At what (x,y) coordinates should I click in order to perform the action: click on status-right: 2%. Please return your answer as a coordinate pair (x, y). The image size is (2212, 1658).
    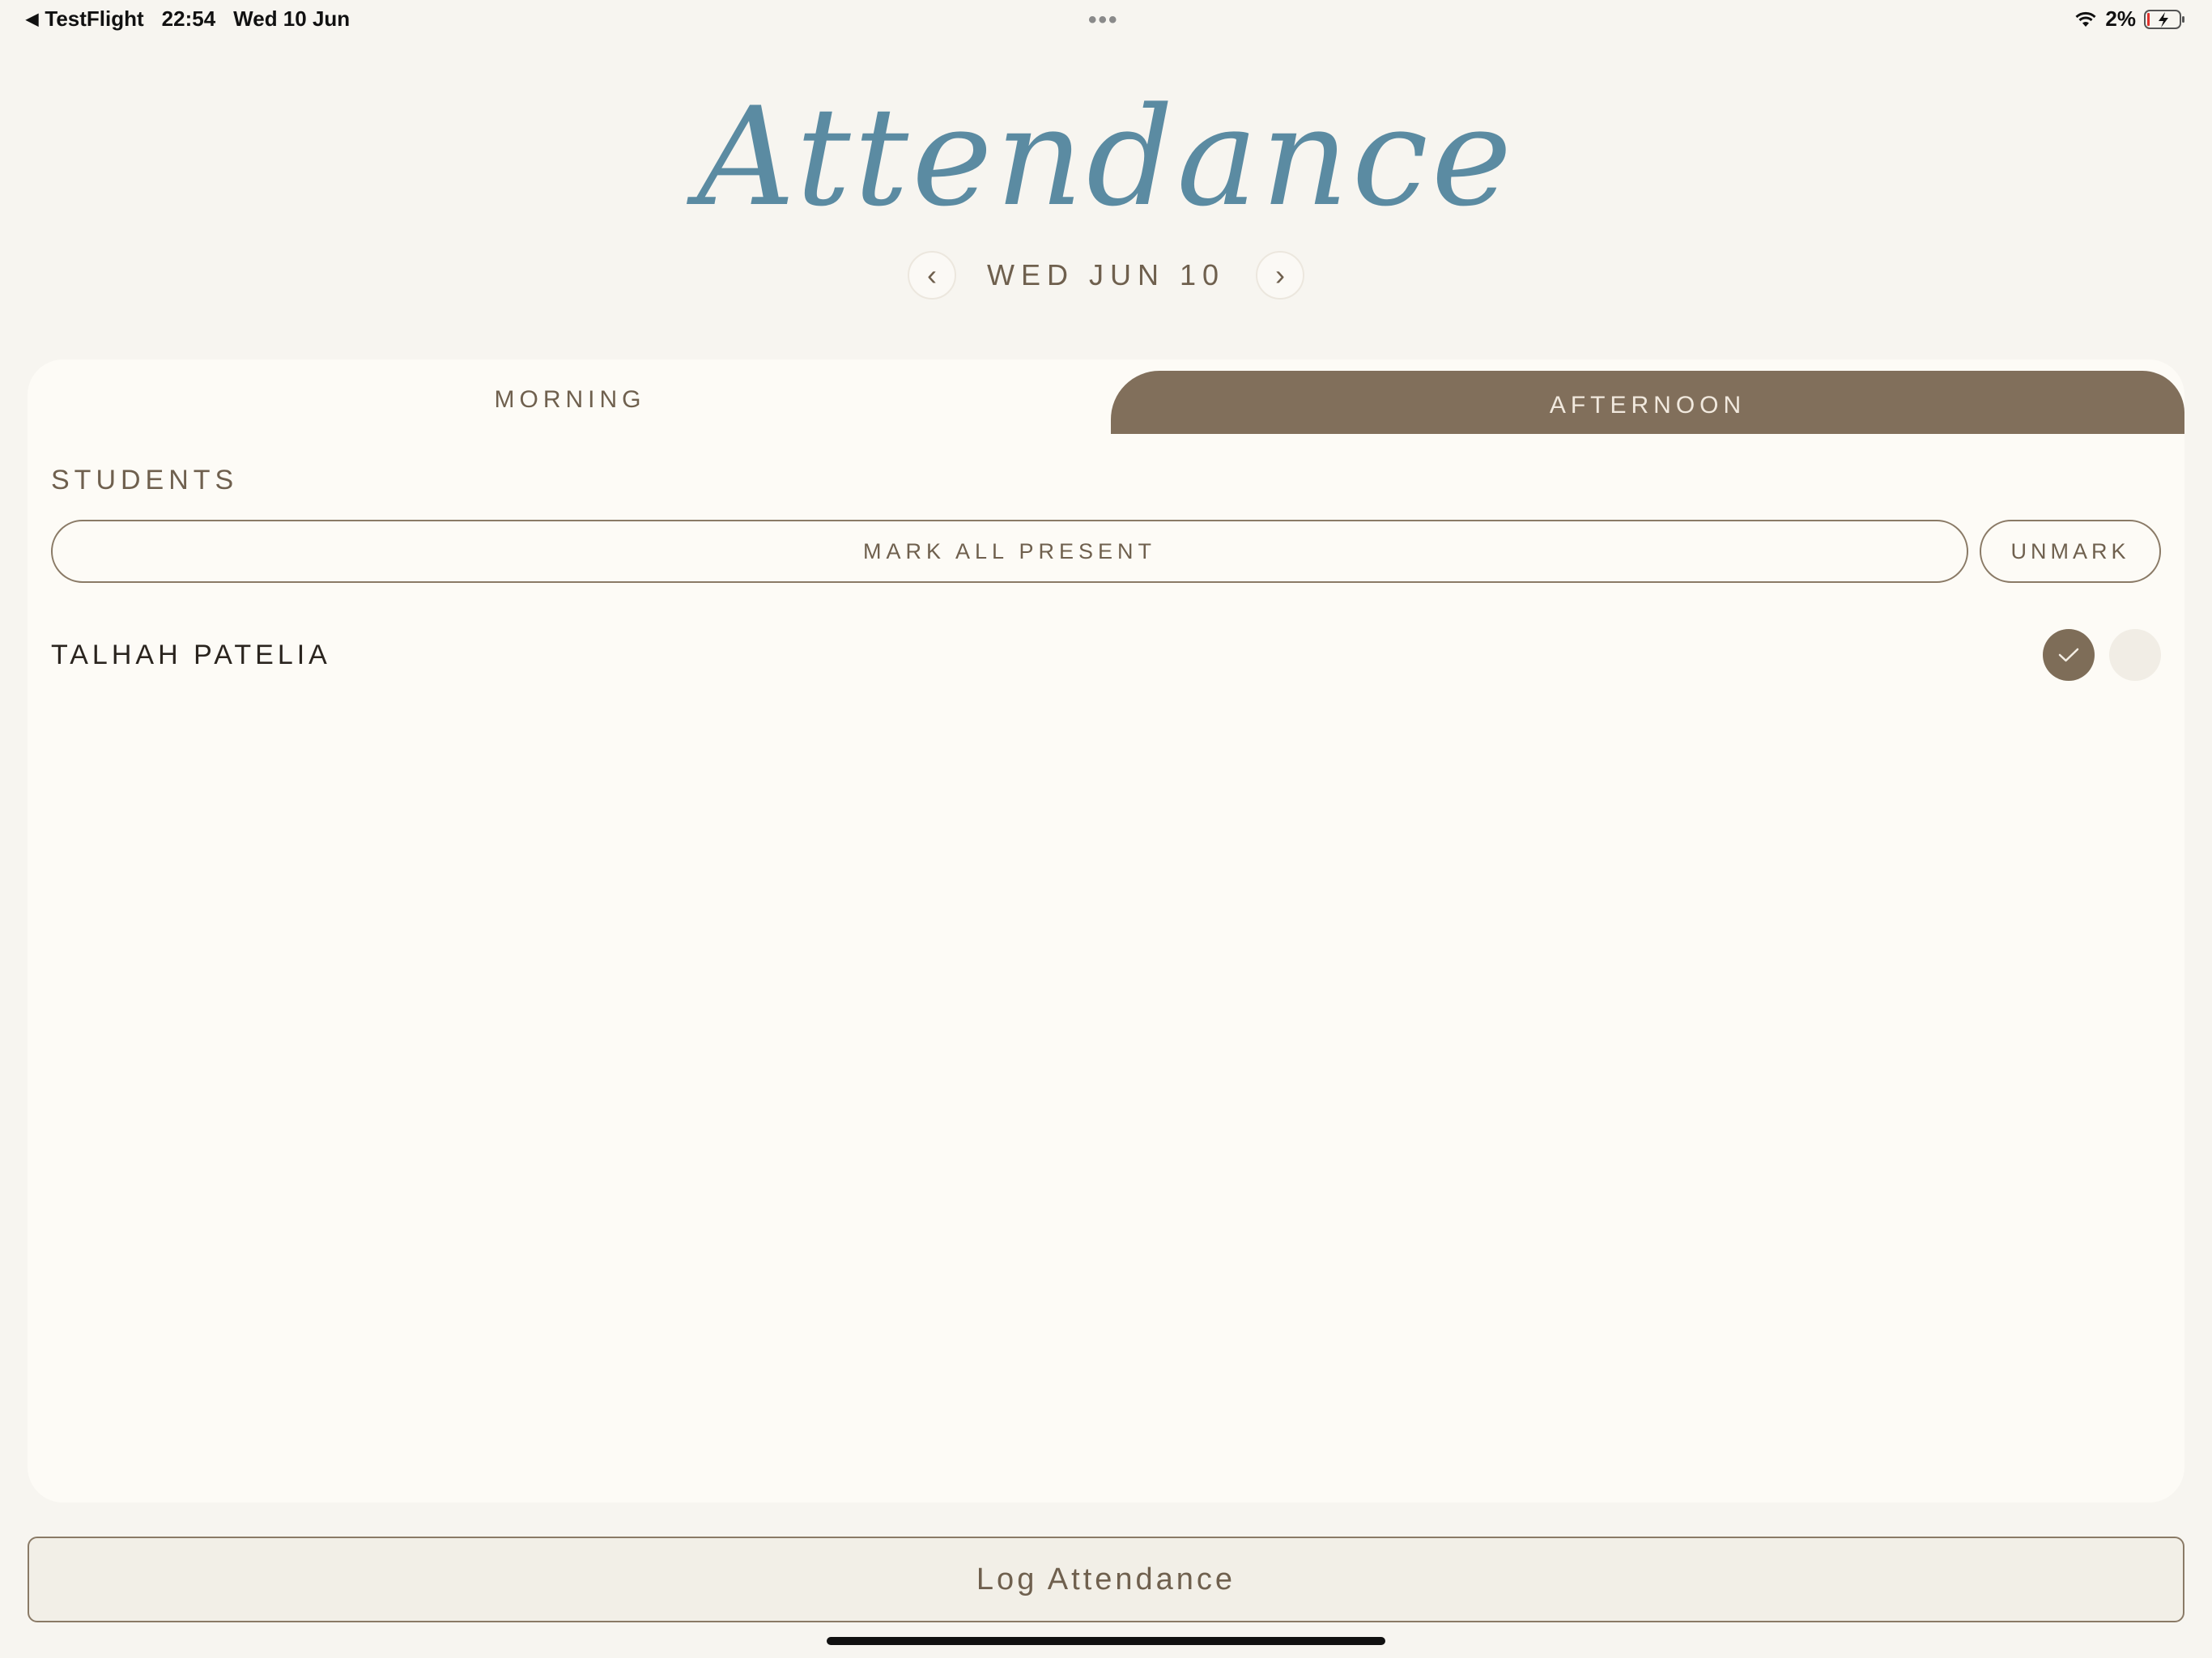
    Looking at the image, I should click on (2130, 19).